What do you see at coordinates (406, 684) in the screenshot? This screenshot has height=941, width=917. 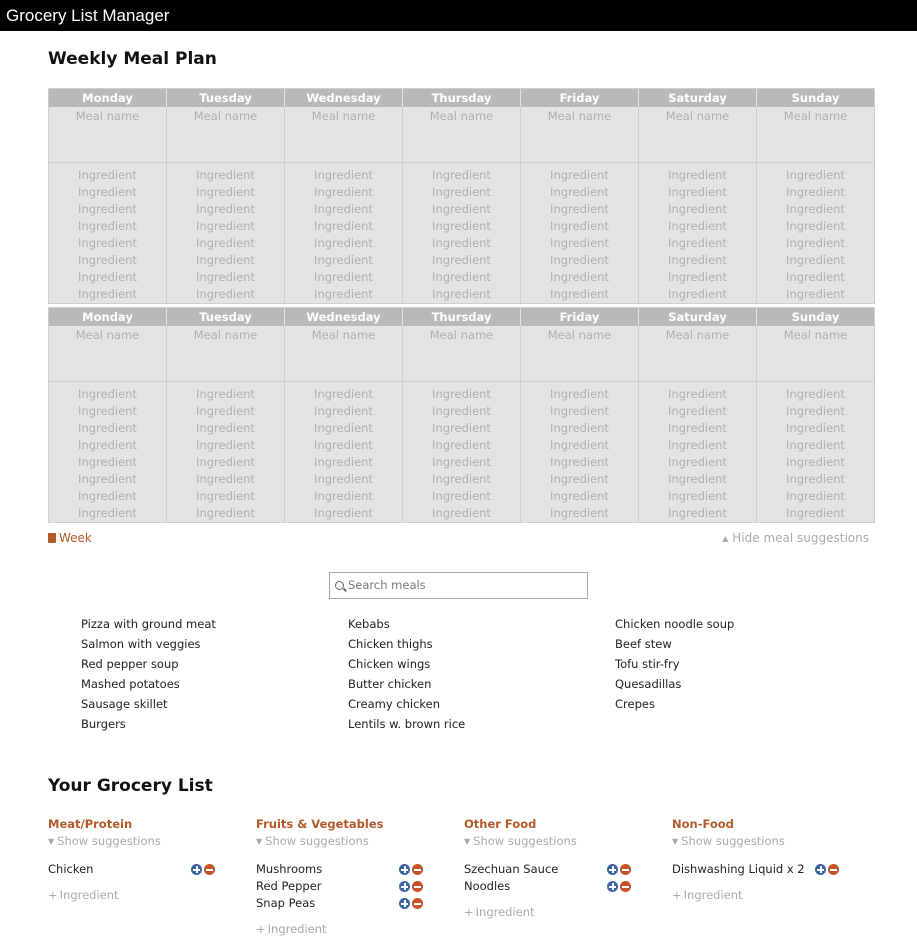 I see `meal-suggestion: Butter chicken` at bounding box center [406, 684].